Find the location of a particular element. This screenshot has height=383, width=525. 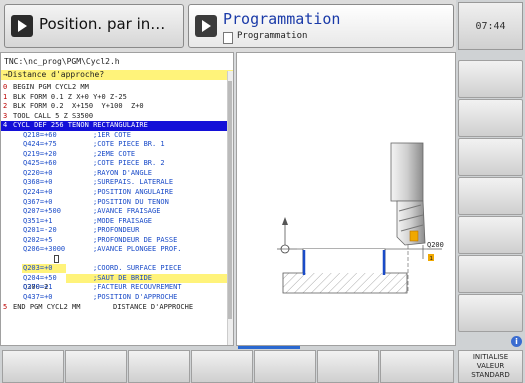

tool-shank is located at coordinates (407, 172).